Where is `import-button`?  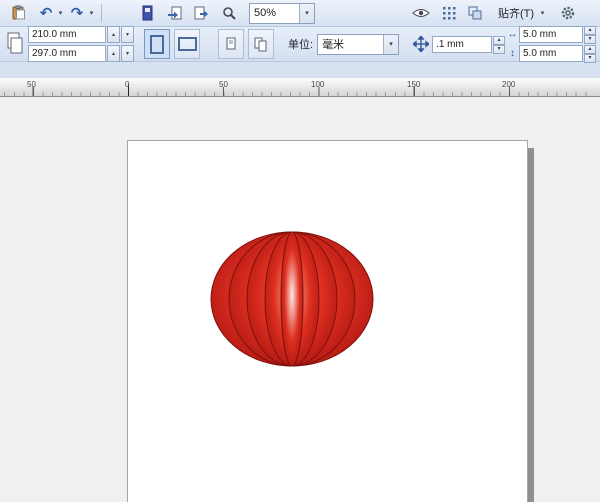 import-button is located at coordinates (175, 13).